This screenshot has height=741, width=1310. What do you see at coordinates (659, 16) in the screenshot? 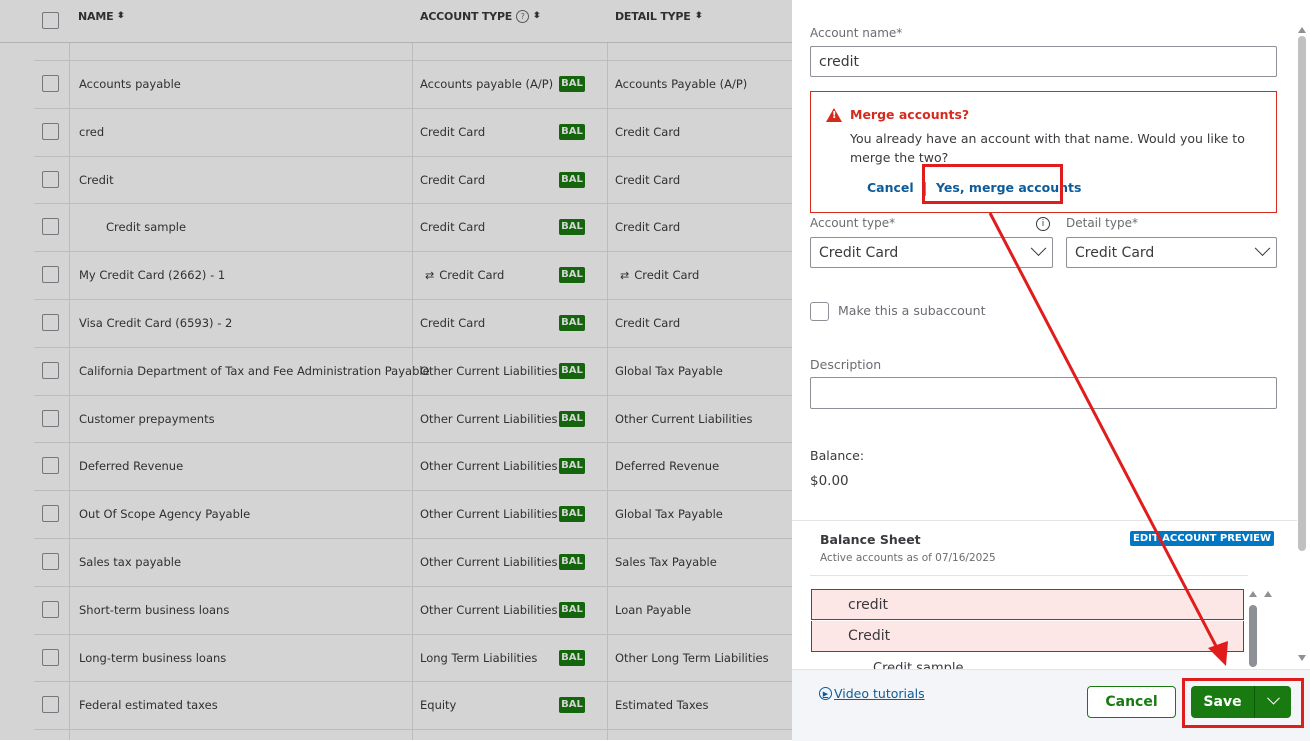
I see `detail-type-column-header: DETAIL TYPE ⬍` at bounding box center [659, 16].